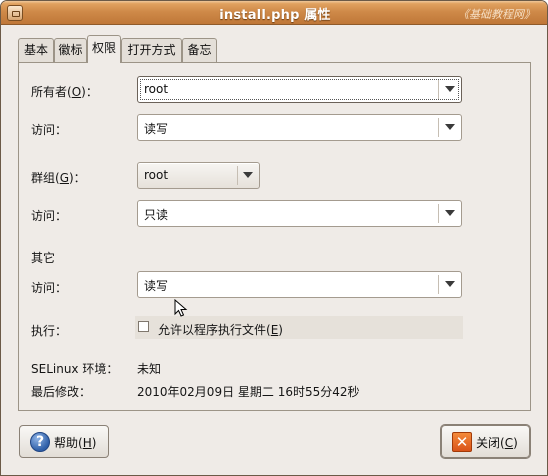  I want to click on group-access-value: 只读, so click(156, 215).